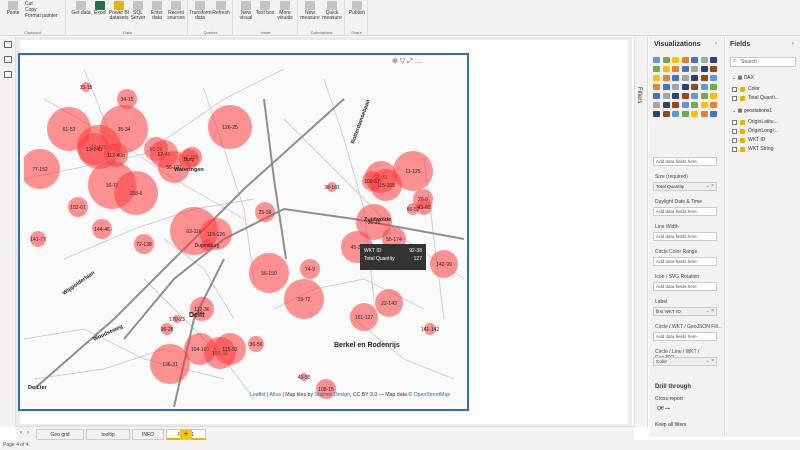 This screenshot has height=450, width=800. Describe the element at coordinates (432, 395) in the screenshot. I see `osm-link: OpenStreetMap` at that location.